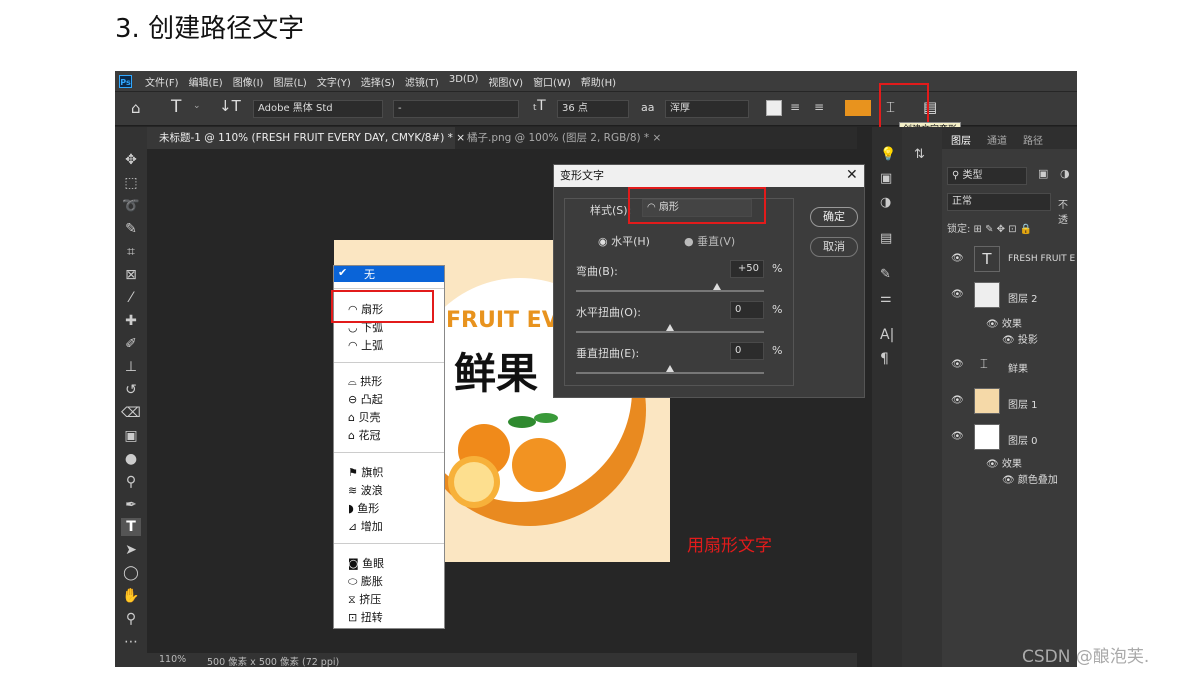 This screenshot has height=673, width=1185. What do you see at coordinates (131, 252) in the screenshot?
I see `crop-tool-icon: ⌗` at bounding box center [131, 252].